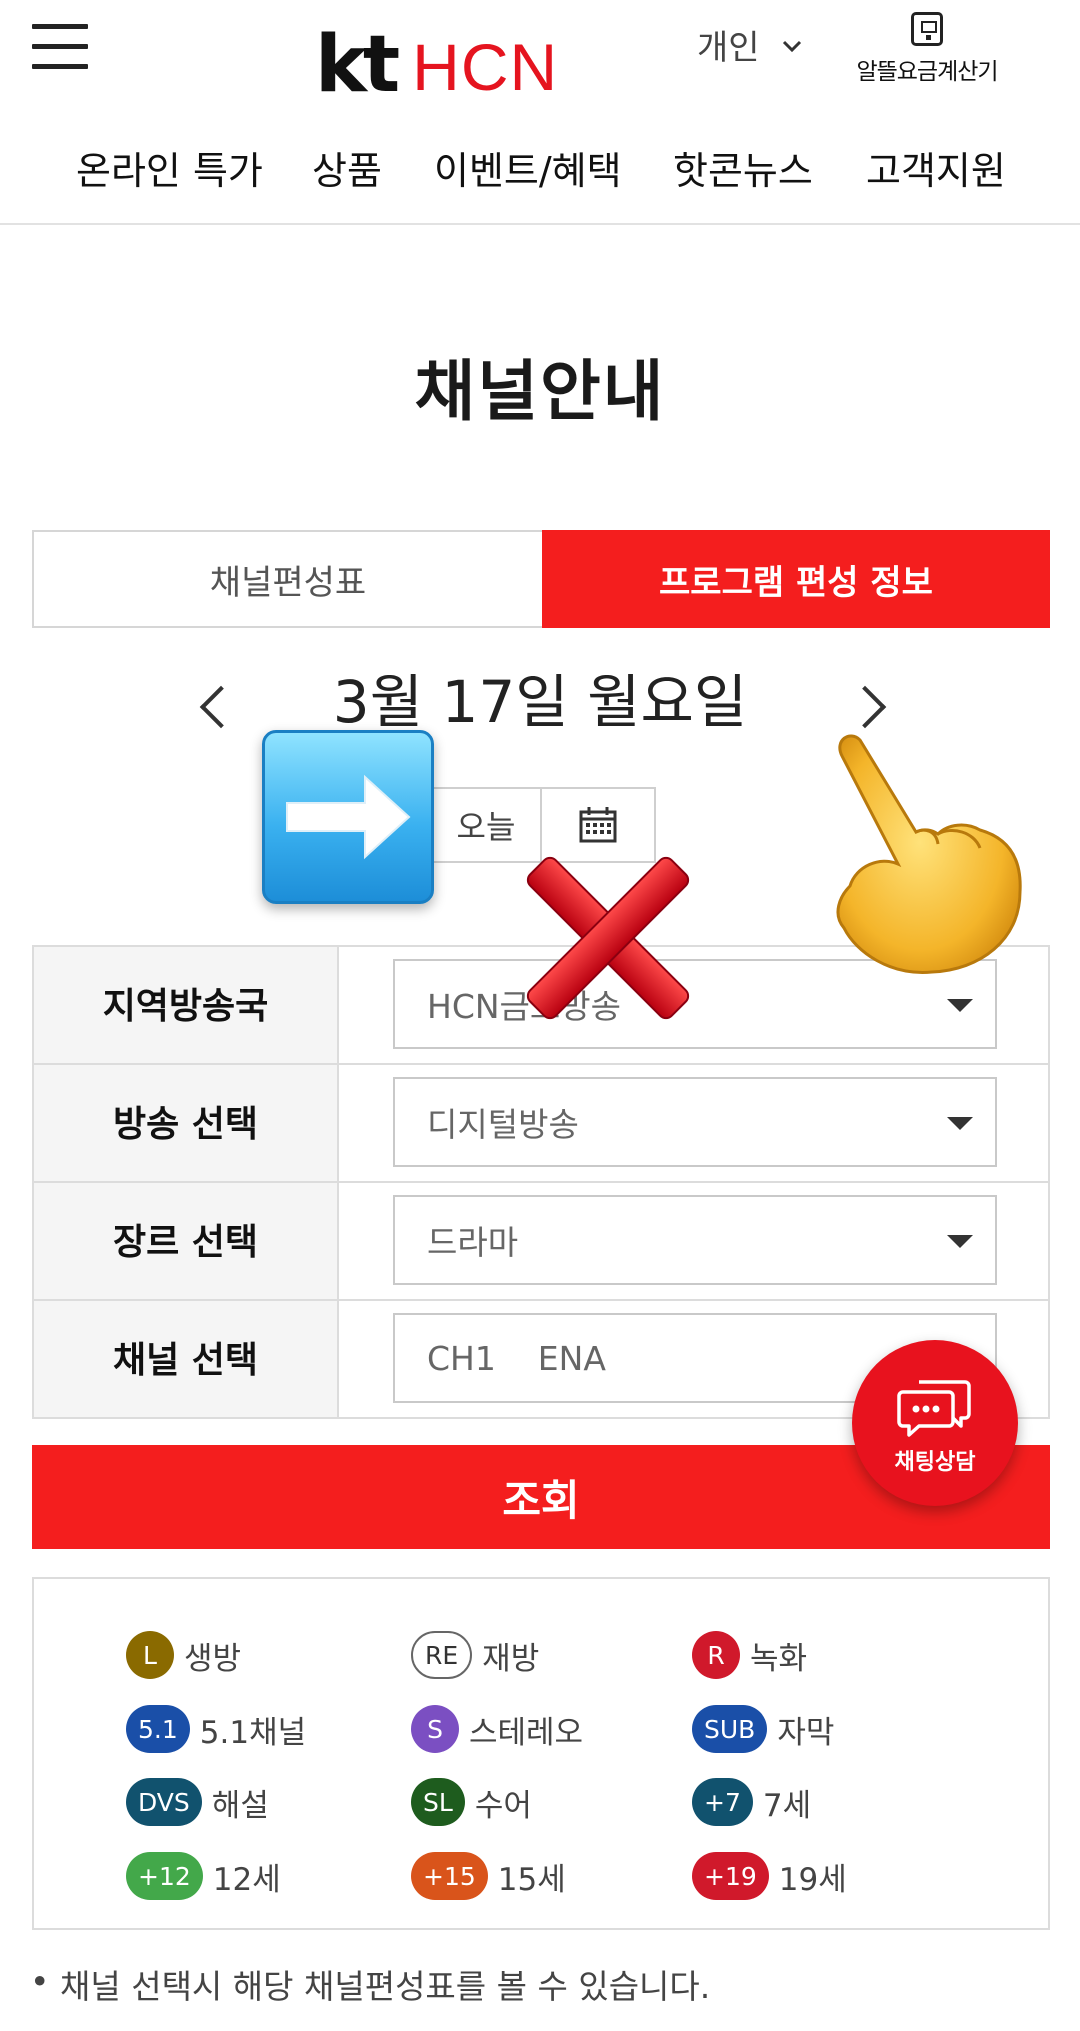 Image resolution: width=1080 pixels, height=2031 pixels. I want to click on legend-text: 녹화, so click(779, 1658).